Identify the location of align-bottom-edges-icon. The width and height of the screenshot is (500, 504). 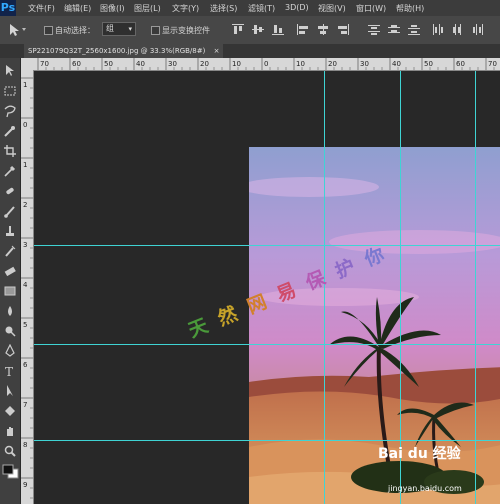
(278, 29).